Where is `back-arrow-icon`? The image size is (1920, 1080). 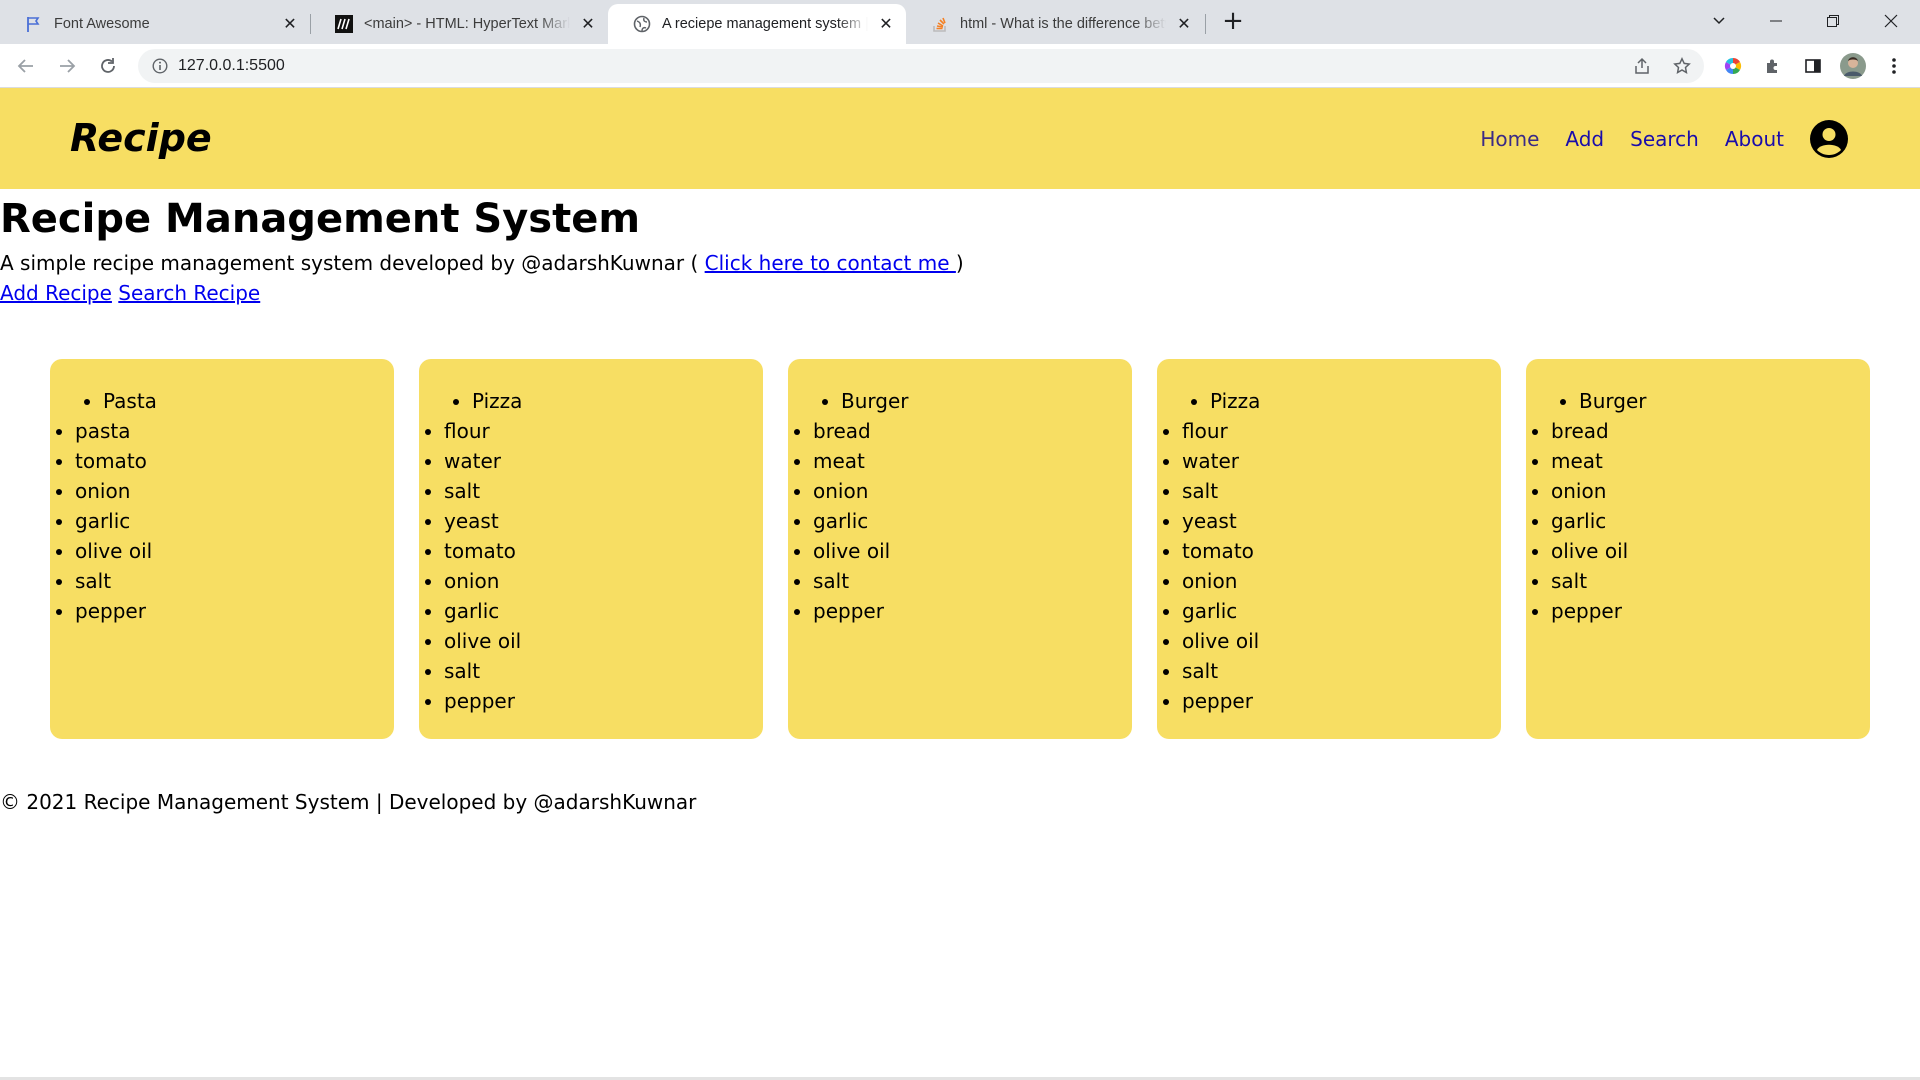 back-arrow-icon is located at coordinates (26, 66).